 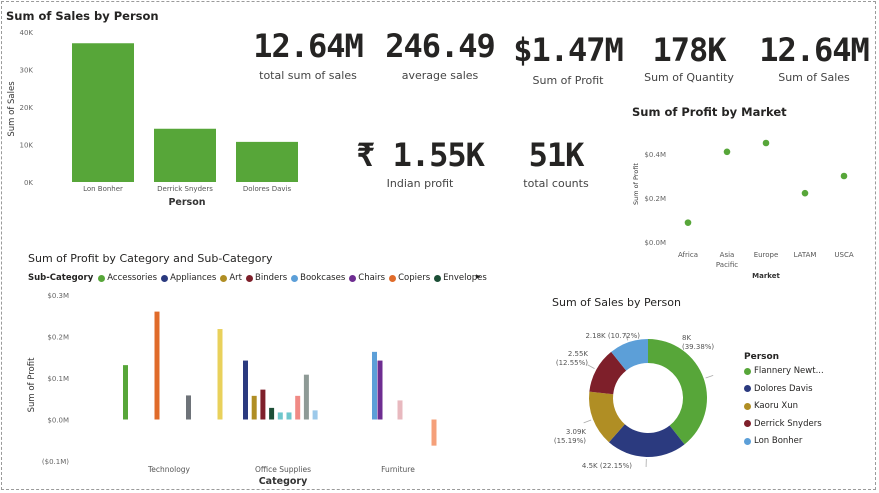 What do you see at coordinates (677, 392) in the screenshot?
I see `donut-slice-flannery-newt-` at bounding box center [677, 392].